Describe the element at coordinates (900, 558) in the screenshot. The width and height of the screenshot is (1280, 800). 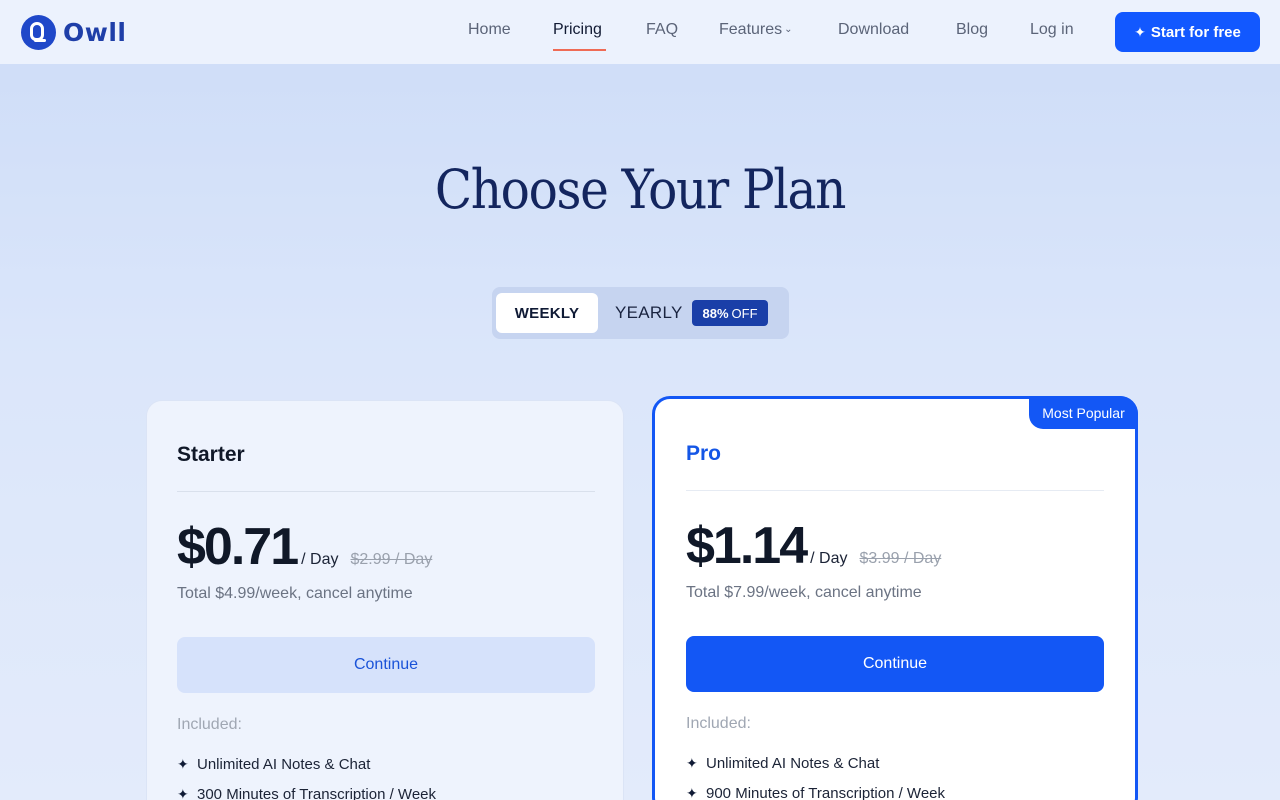
I see `original-price: $3.99 / Day` at that location.